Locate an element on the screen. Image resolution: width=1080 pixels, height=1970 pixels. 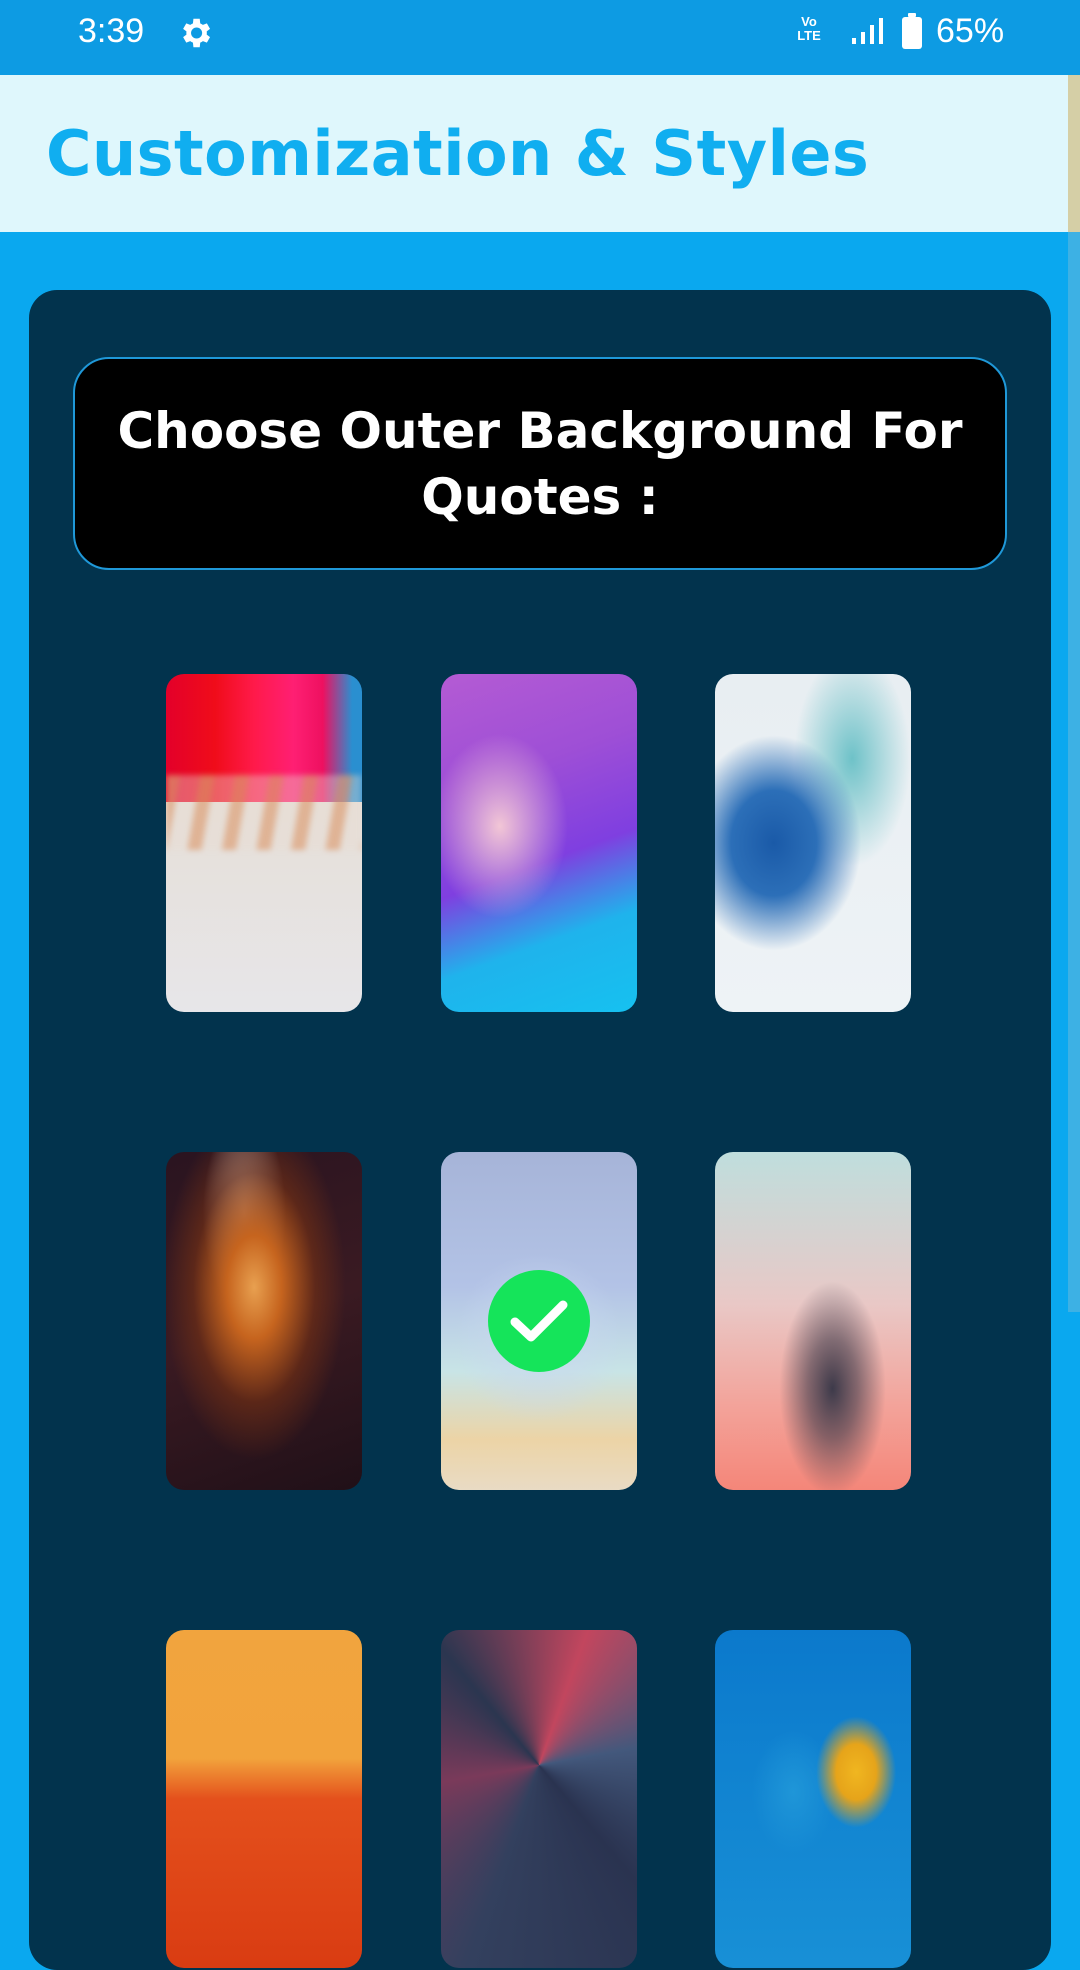
battery-icon is located at coordinates (912, 31).